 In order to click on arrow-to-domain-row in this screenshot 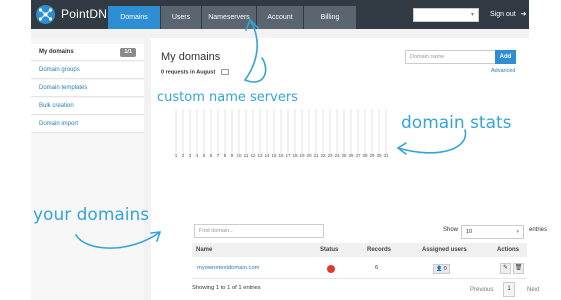, I will do `click(118, 240)`.